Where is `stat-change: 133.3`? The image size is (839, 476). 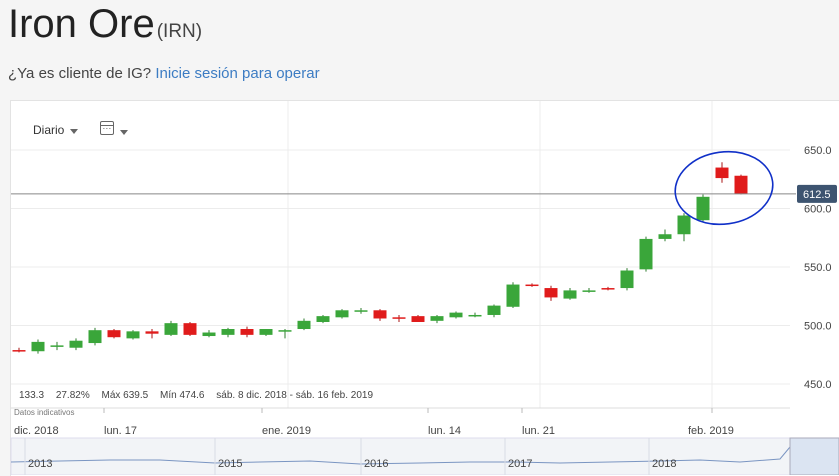
stat-change: 133.3 is located at coordinates (32, 395).